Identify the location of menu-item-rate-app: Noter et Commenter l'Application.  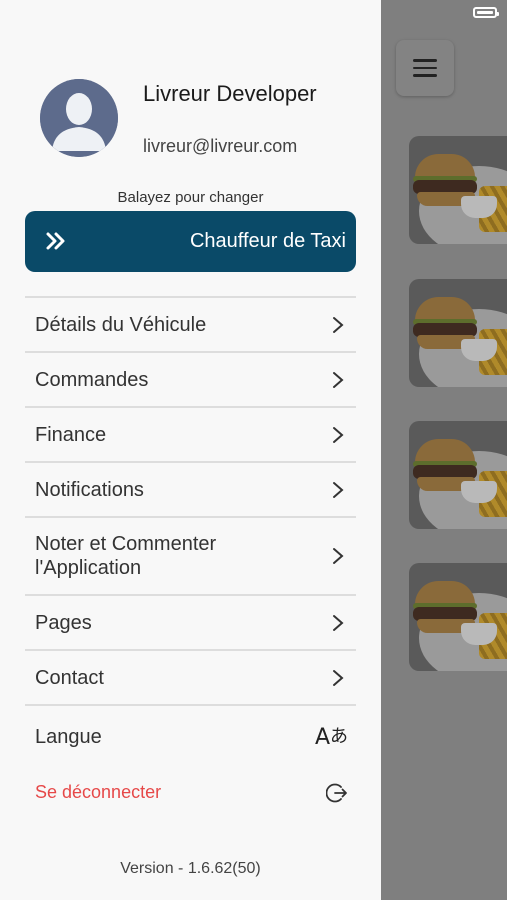
(190, 557).